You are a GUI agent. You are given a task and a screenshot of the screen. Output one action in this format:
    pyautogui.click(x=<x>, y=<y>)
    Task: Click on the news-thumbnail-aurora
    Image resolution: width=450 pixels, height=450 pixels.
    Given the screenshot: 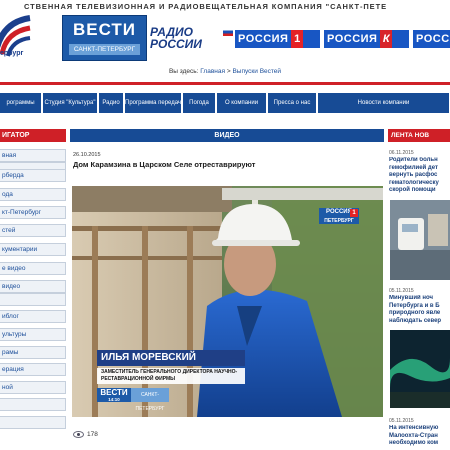 What is the action you would take?
    pyautogui.click(x=420, y=369)
    